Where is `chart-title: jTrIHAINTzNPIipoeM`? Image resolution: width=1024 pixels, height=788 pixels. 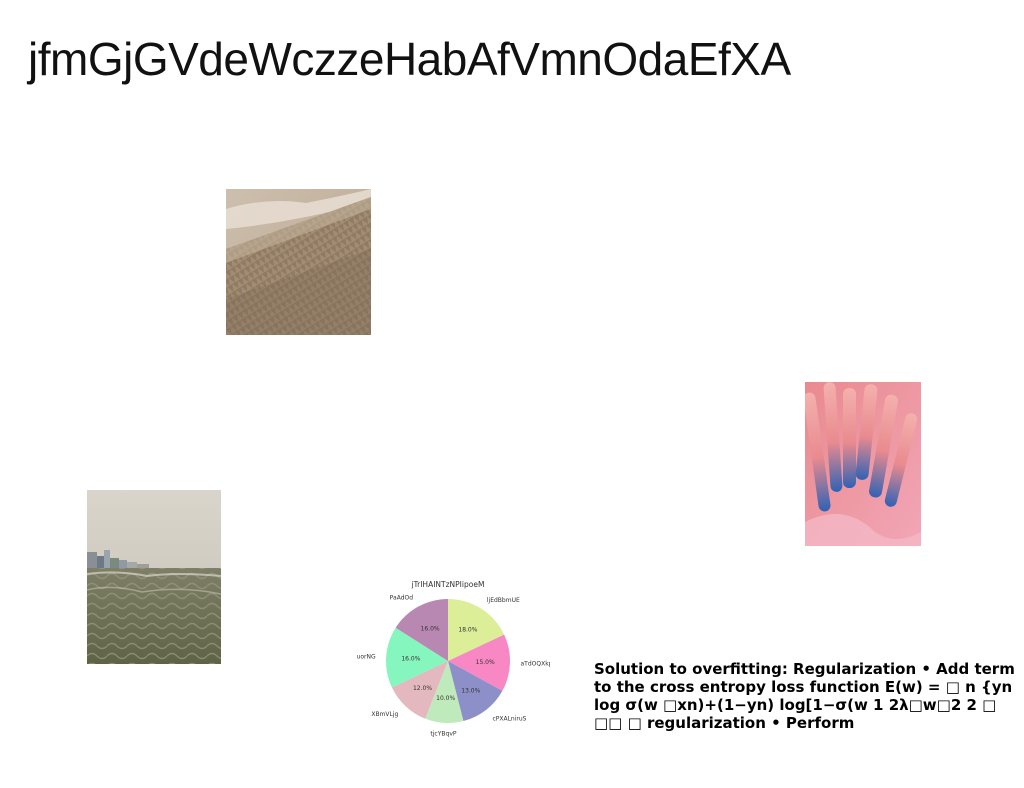 chart-title: jTrIHAINTzNPIipoeM is located at coordinates (448, 584).